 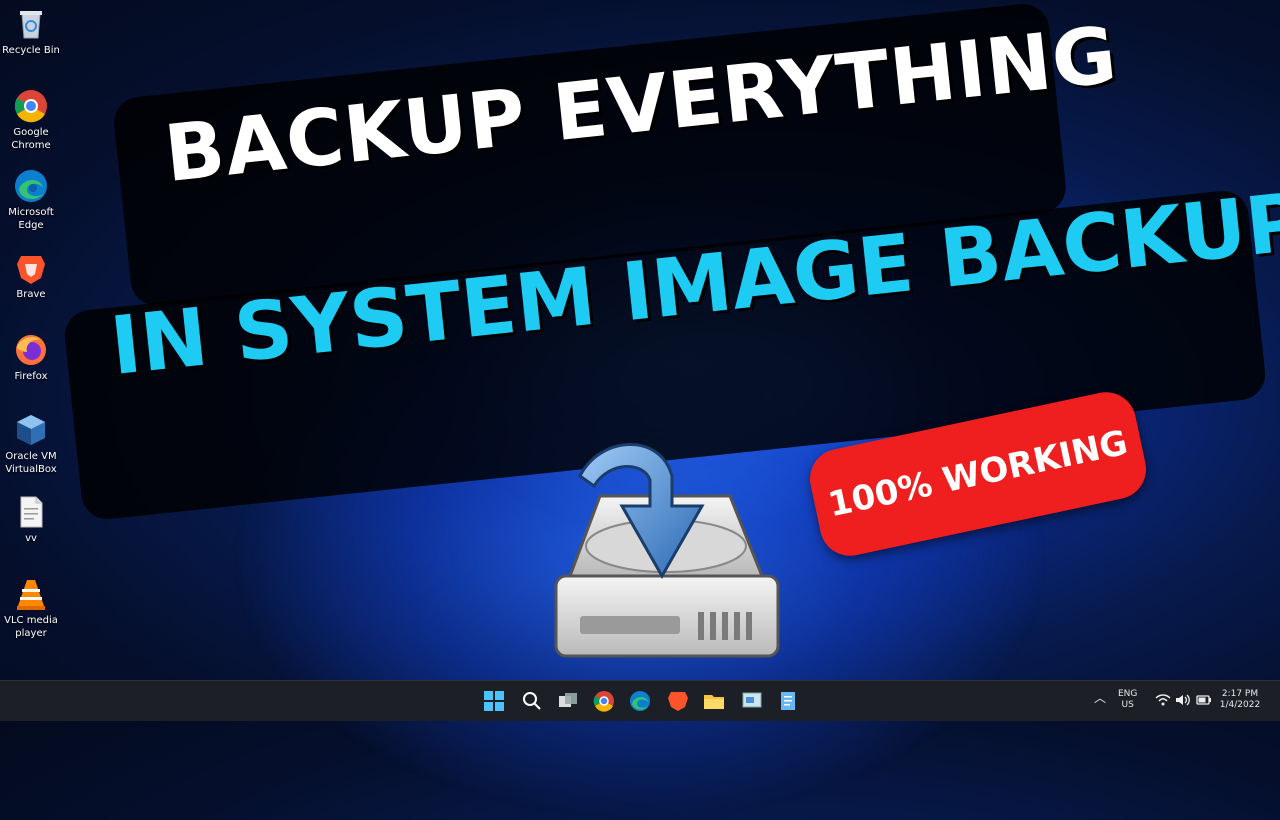 What do you see at coordinates (665, 551) in the screenshot?
I see `backup-drive-icon` at bounding box center [665, 551].